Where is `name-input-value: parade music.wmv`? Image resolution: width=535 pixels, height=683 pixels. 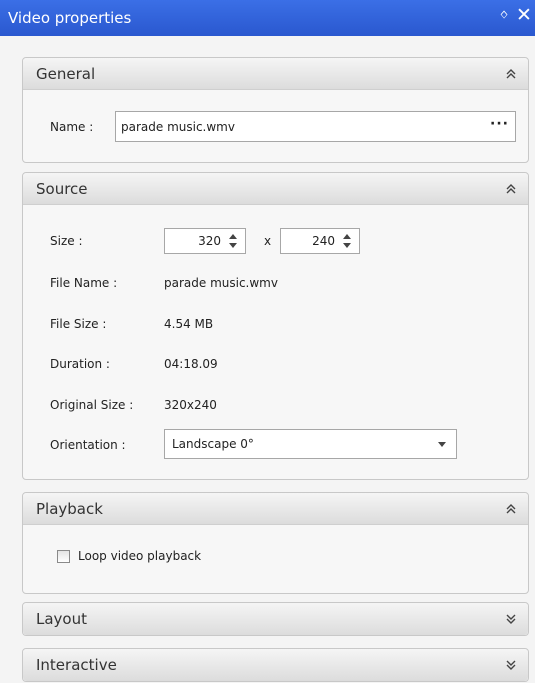 name-input-value: parade music.wmv is located at coordinates (178, 127).